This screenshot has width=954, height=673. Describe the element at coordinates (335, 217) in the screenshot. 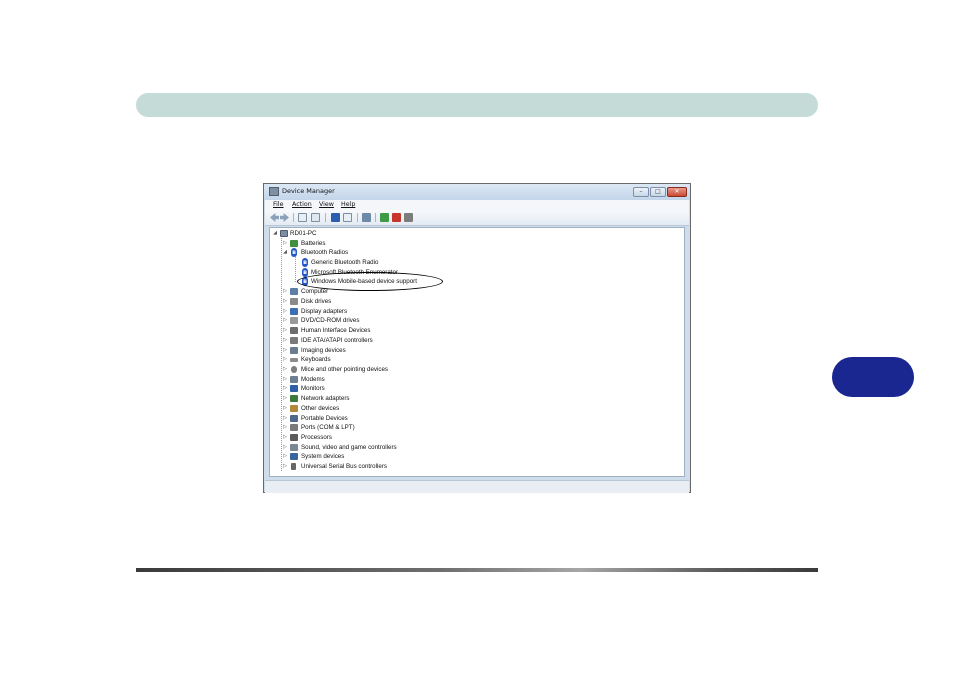

I see `help-icon` at that location.